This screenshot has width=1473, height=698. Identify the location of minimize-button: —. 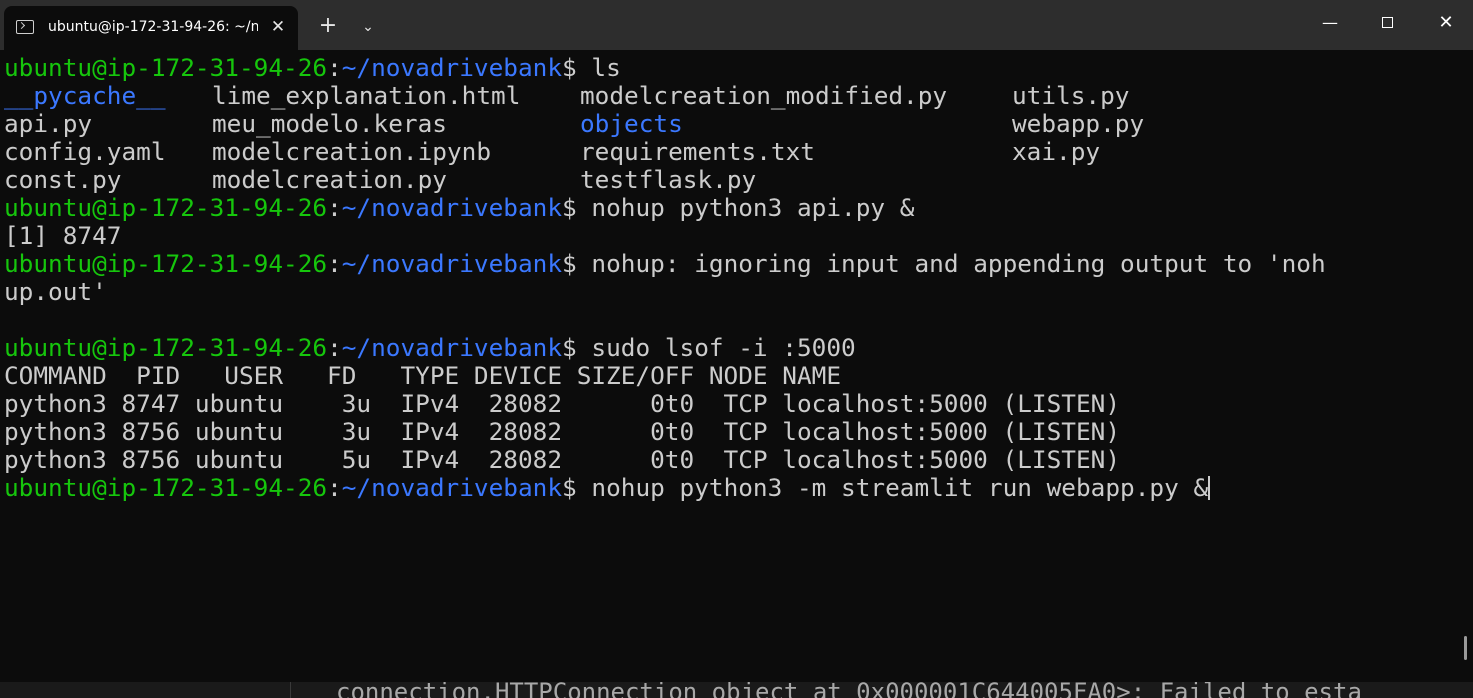
(1330, 23).